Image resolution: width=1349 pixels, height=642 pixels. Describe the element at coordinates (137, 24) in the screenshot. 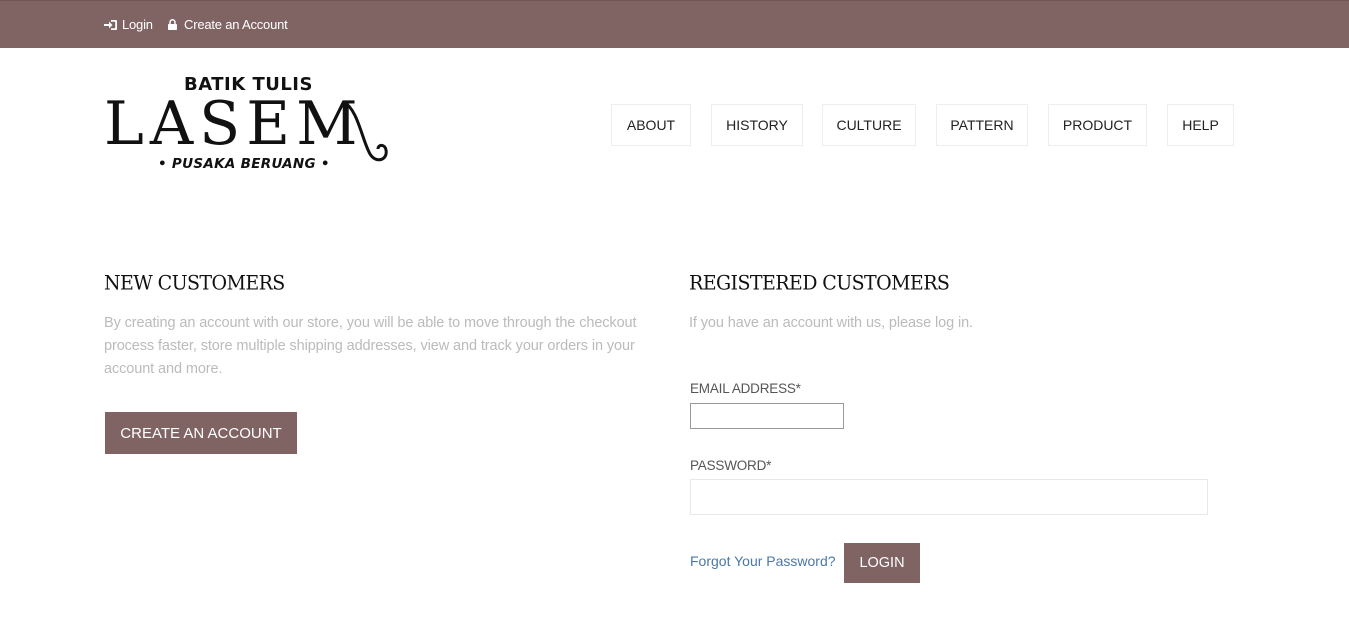

I see `top-login-label: Login` at that location.